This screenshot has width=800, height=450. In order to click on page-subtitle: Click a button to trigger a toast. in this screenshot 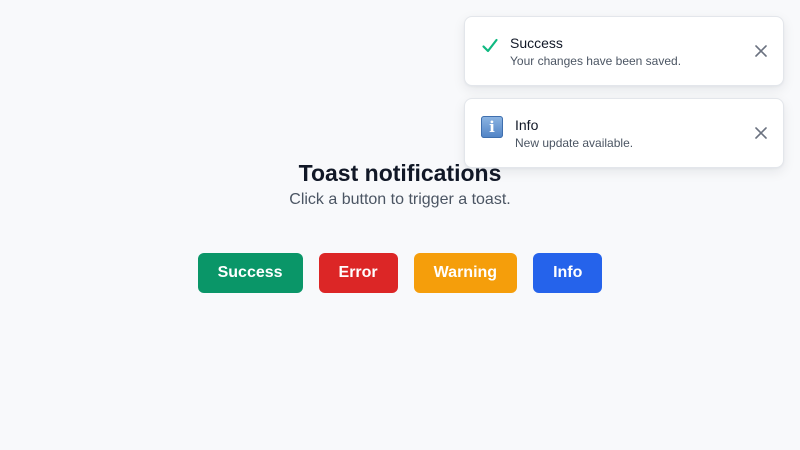, I will do `click(400, 199)`.